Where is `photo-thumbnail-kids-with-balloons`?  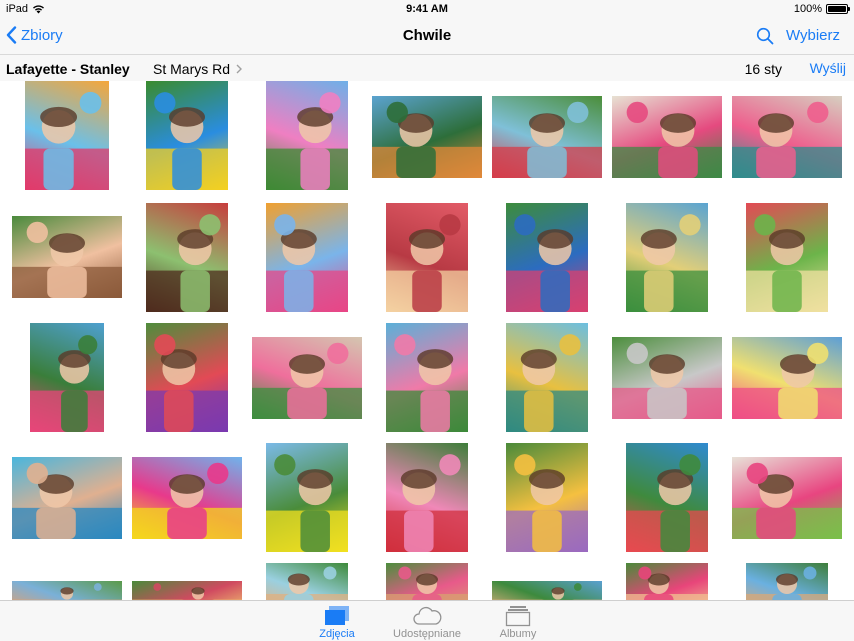
photo-thumbnail-kids-with-balloons is located at coordinates (427, 497).